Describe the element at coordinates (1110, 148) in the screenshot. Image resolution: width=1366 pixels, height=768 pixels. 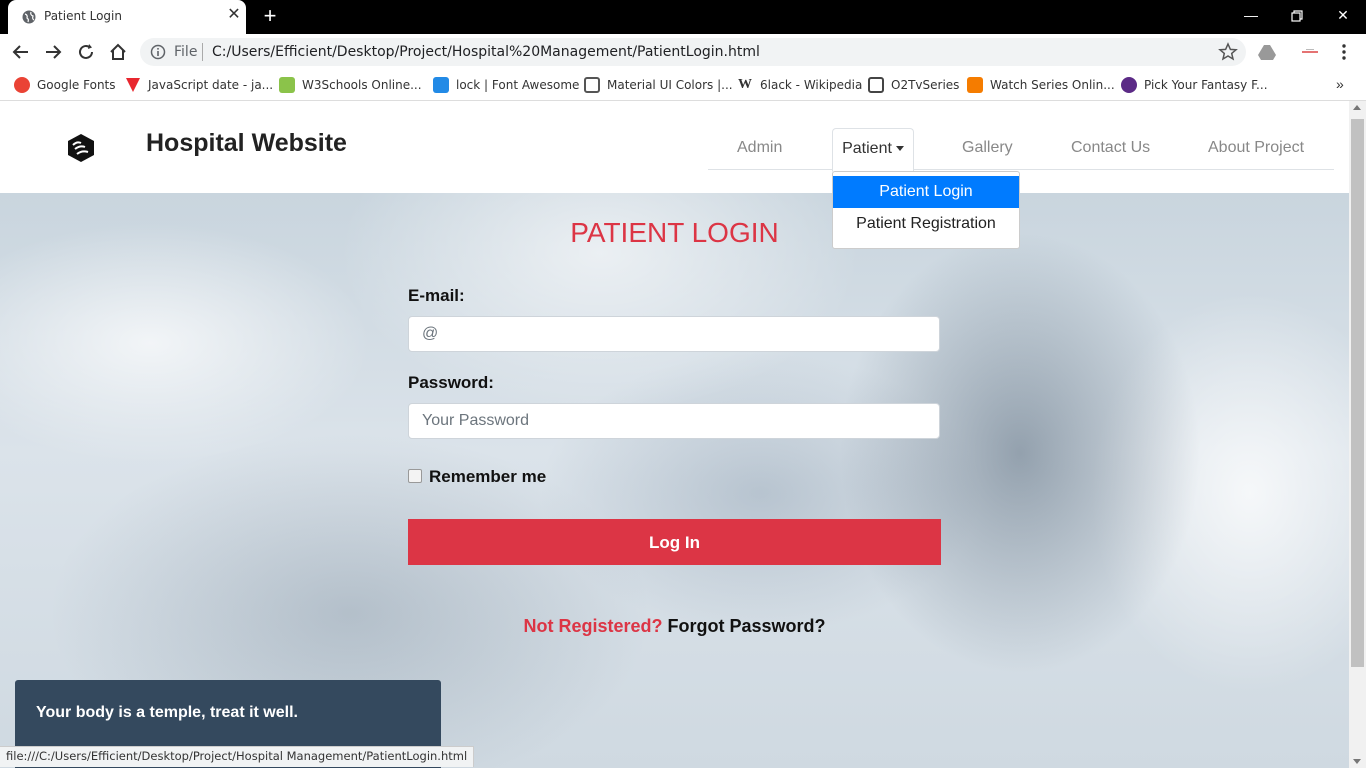
I see `nav-contact-us: Contact Us` at that location.